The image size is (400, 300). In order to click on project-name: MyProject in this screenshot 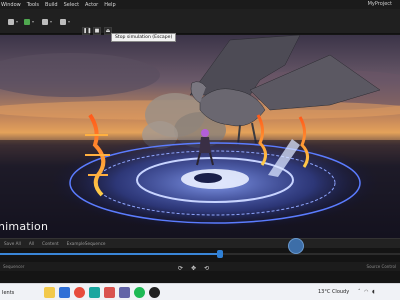, I will do `click(379, 4)`.